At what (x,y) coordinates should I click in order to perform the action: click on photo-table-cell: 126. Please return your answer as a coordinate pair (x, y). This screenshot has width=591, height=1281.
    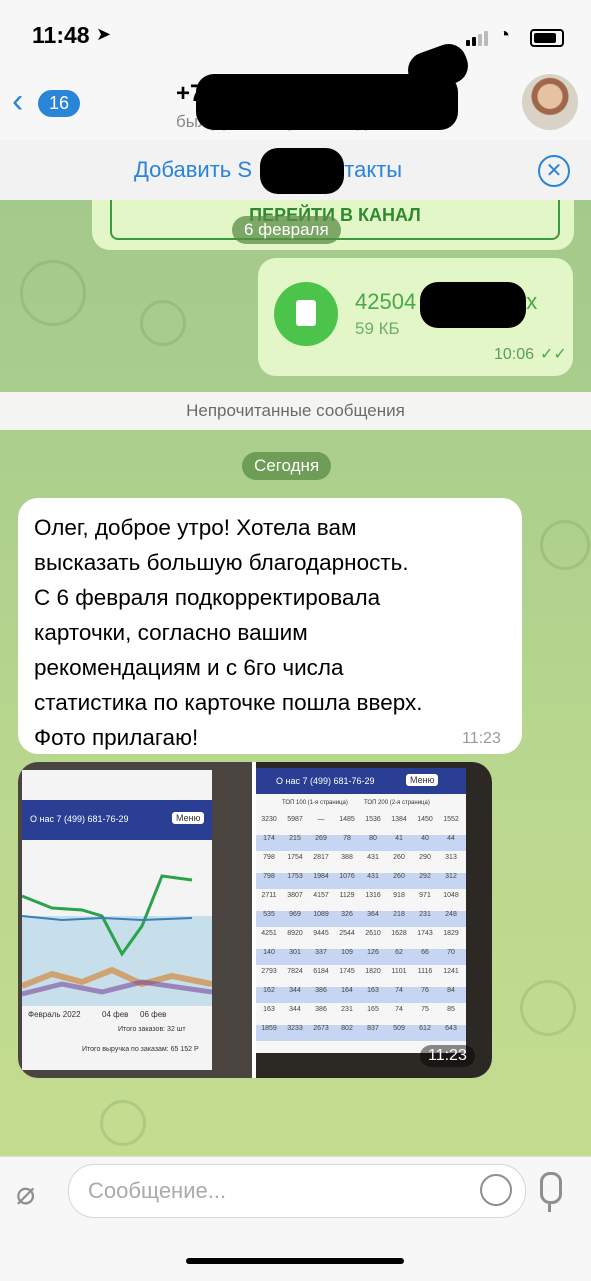
    Looking at the image, I should click on (373, 952).